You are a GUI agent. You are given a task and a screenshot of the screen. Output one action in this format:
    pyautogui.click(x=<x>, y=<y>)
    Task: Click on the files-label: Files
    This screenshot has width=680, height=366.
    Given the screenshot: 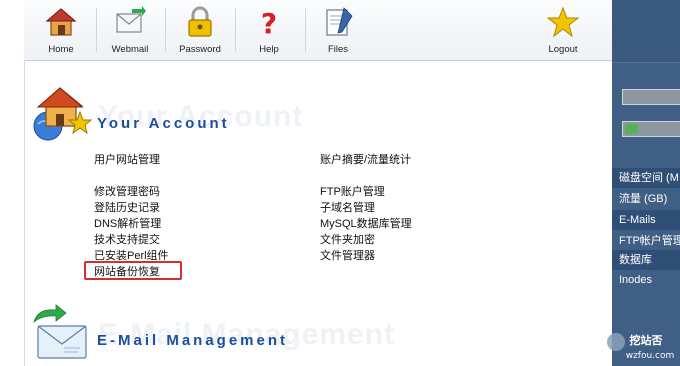 What is the action you would take?
    pyautogui.click(x=338, y=49)
    